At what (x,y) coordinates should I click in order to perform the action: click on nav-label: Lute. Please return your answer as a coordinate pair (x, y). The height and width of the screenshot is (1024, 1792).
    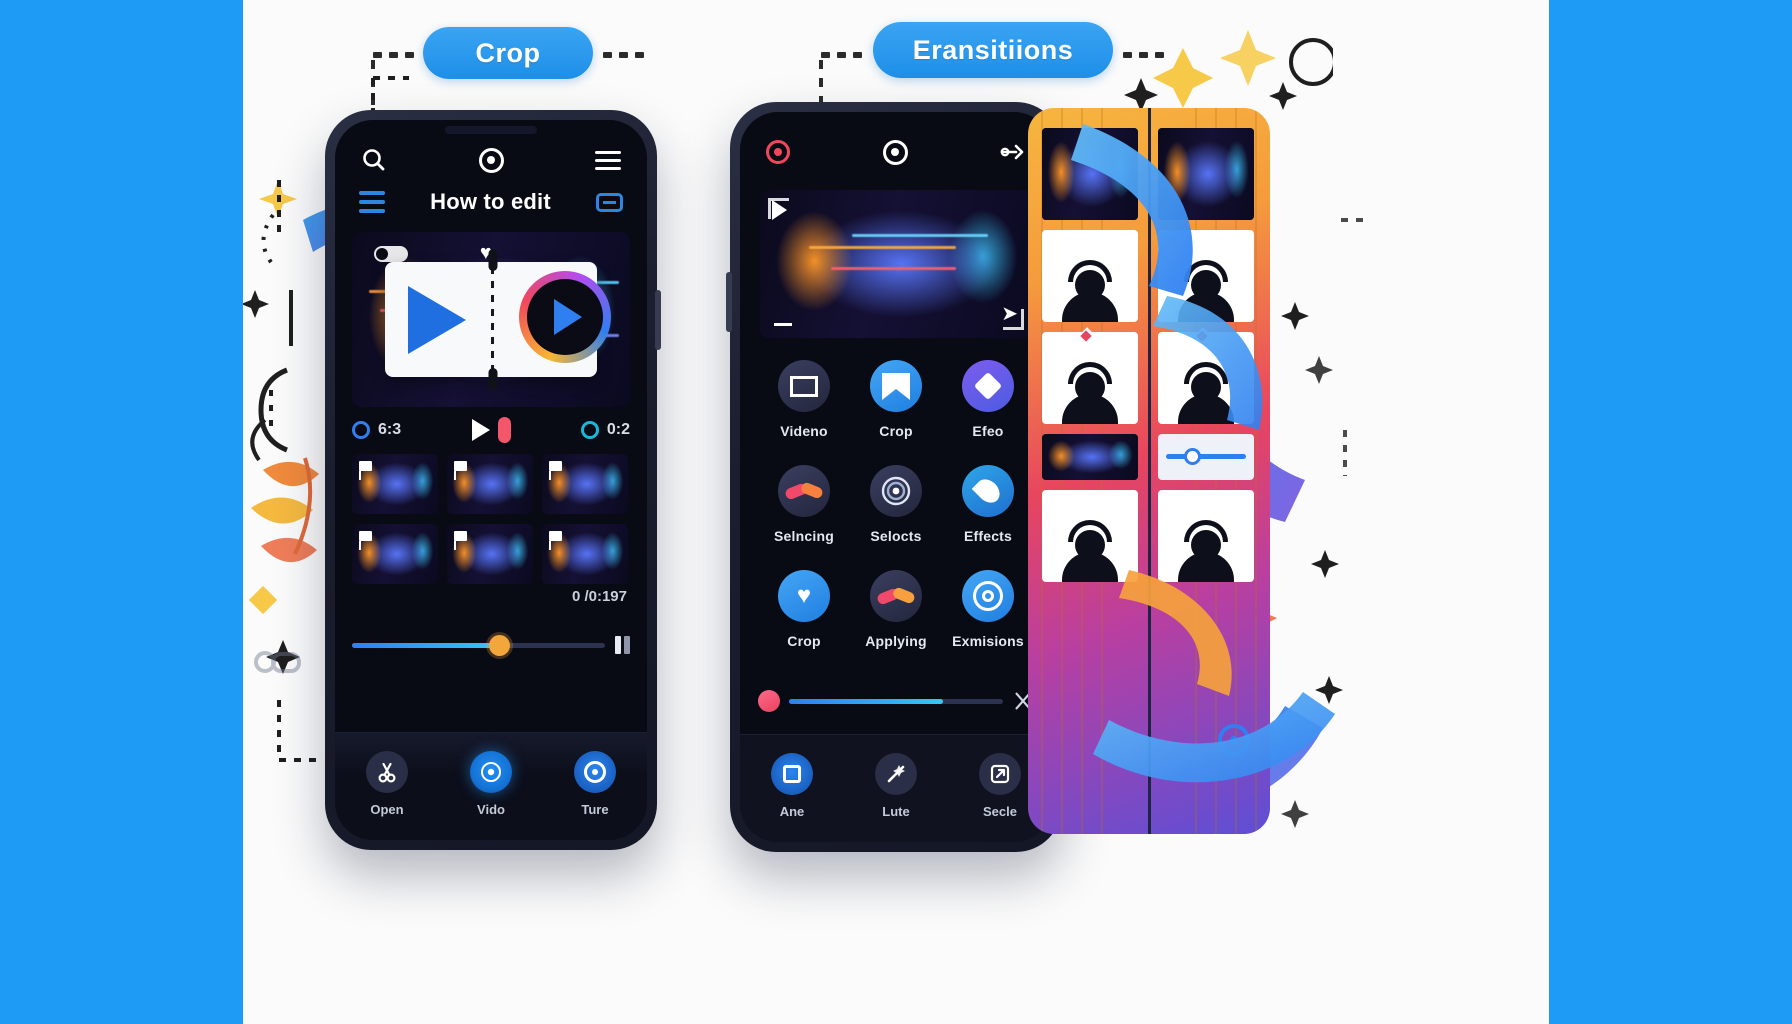
    Looking at the image, I should click on (896, 811).